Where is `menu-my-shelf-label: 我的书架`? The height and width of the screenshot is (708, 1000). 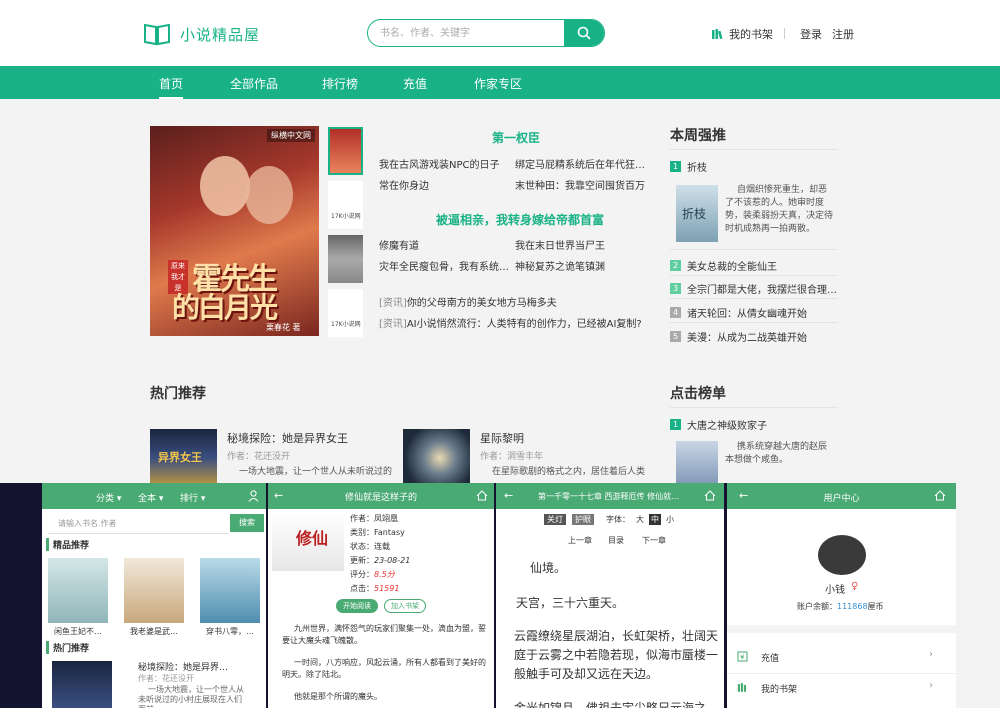 menu-my-shelf-label: 我的书架 is located at coordinates (779, 690).